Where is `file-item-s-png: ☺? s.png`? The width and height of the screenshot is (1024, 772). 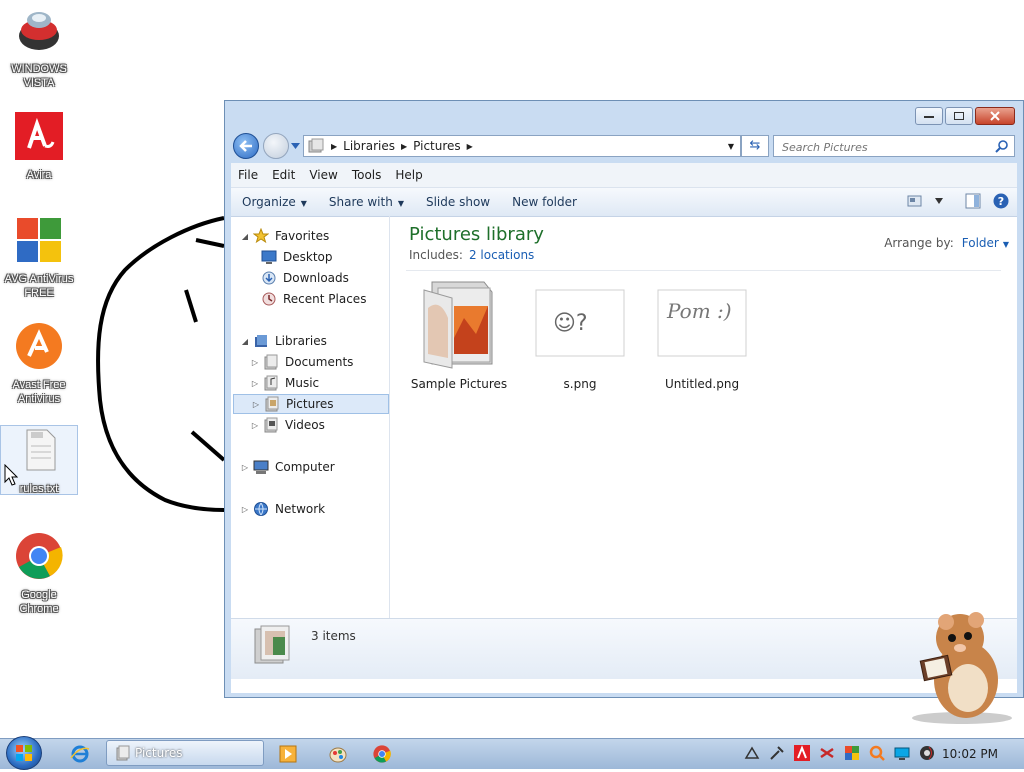
file-item-s-png: ☺? s.png is located at coordinates (580, 334).